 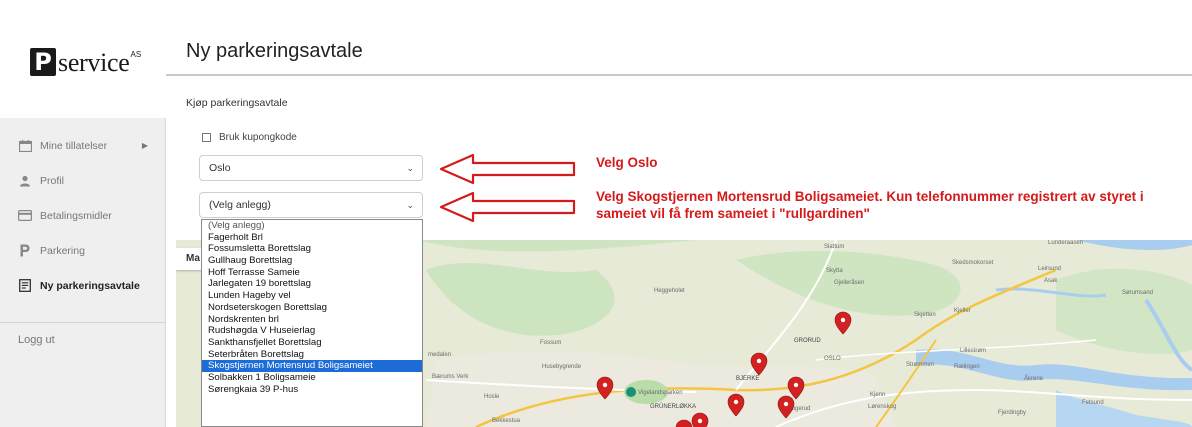 What do you see at coordinates (25, 145) in the screenshot?
I see `calendar-icon` at bounding box center [25, 145].